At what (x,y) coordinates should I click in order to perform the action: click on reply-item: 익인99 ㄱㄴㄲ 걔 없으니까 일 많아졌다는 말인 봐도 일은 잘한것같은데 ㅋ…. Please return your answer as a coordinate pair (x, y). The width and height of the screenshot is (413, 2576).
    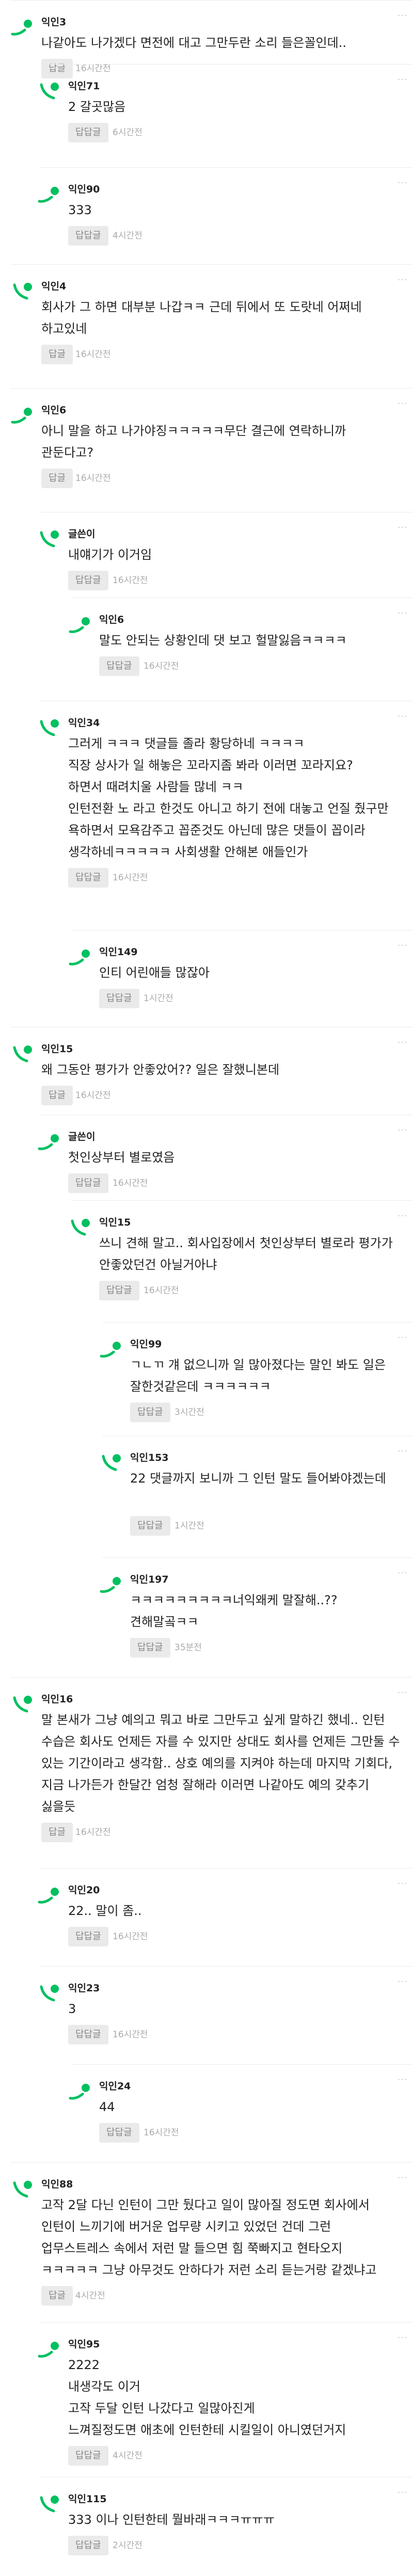
    Looking at the image, I should click on (206, 1379).